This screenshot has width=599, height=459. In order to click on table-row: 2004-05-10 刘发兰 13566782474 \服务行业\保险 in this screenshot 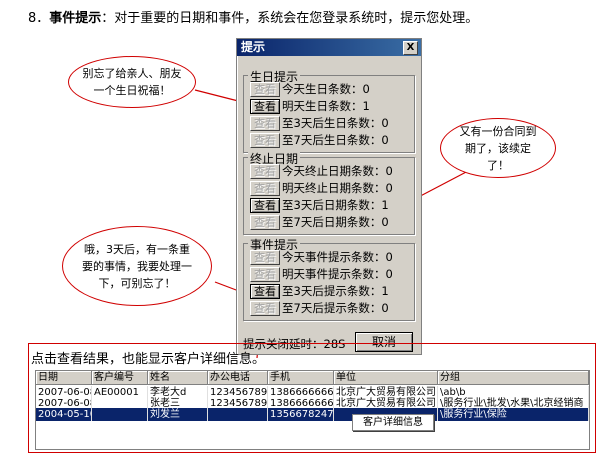, I will do `click(312, 414)`.